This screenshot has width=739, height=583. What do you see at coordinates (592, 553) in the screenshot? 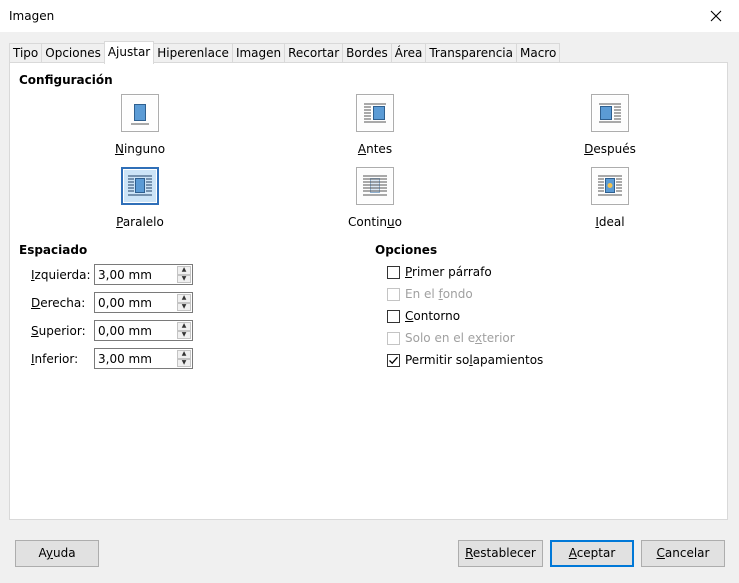
I see `ok-button: Aceptar` at bounding box center [592, 553].